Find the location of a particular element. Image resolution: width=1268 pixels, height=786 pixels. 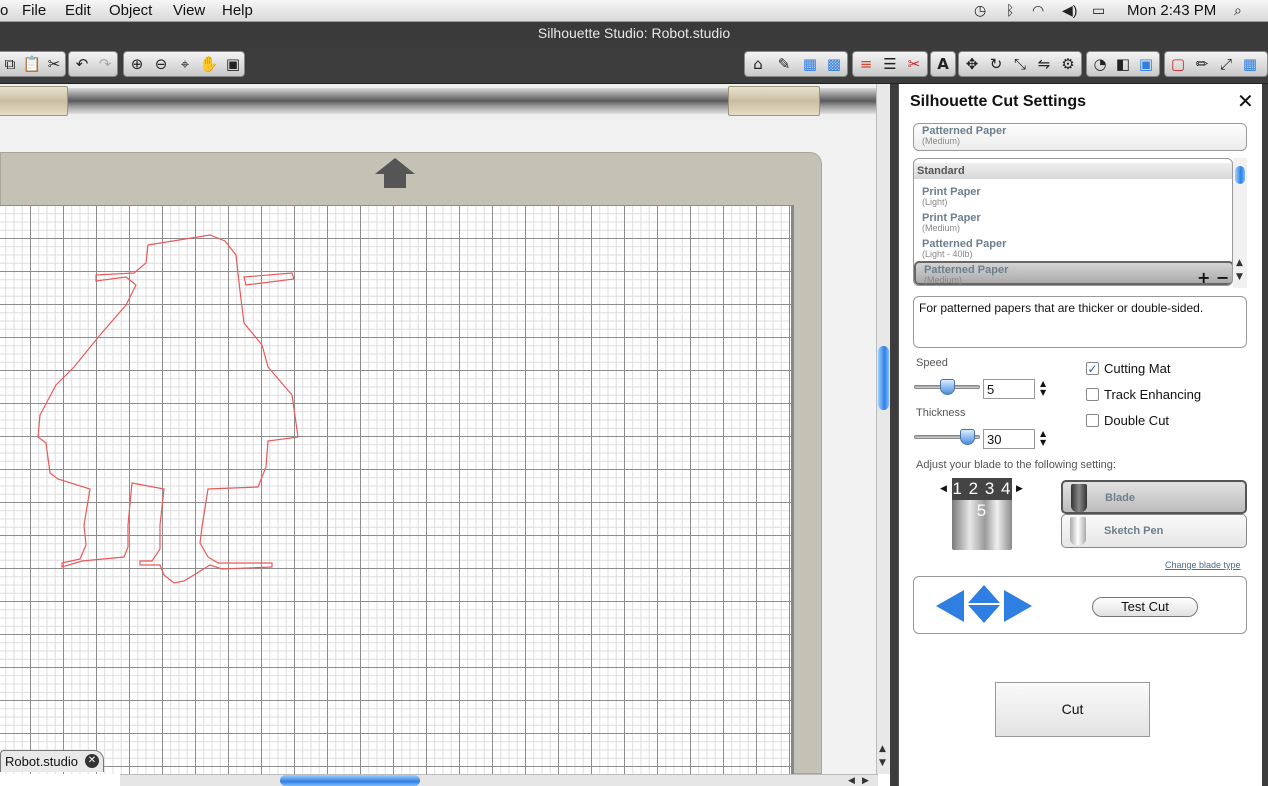

zoom-out-icon: ⊖ is located at coordinates (161, 64).